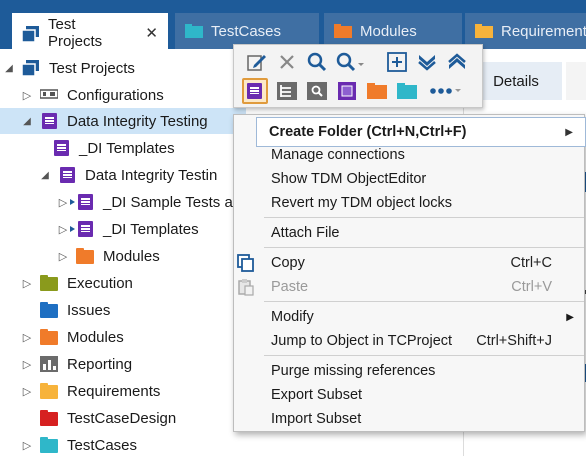 This screenshot has height=456, width=586. Describe the element at coordinates (427, 62) in the screenshot. I see `collapse-all-icon` at that location.